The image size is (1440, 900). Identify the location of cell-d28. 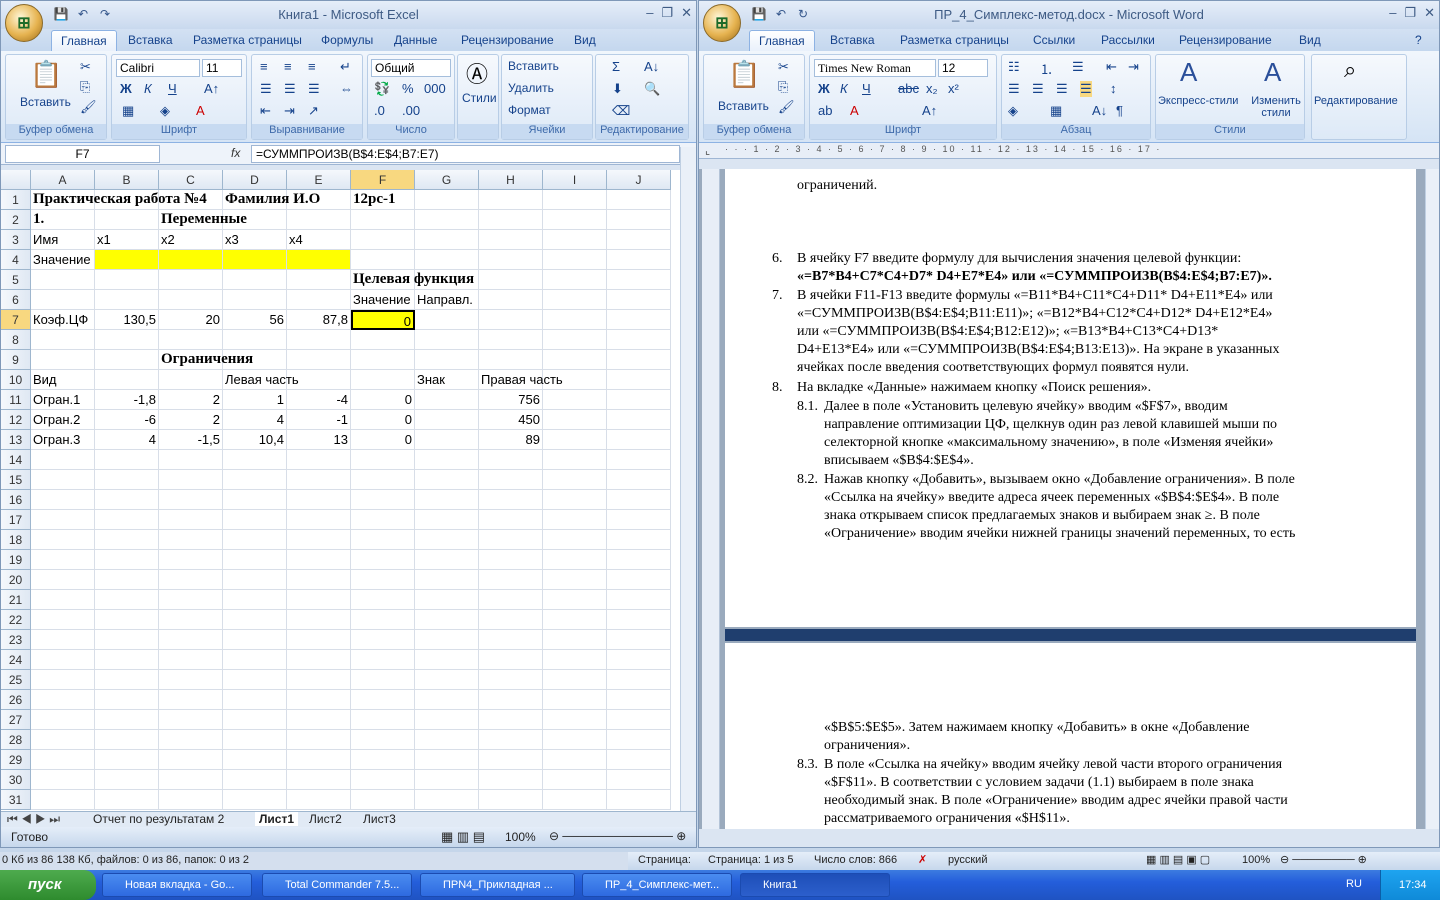
(255, 740).